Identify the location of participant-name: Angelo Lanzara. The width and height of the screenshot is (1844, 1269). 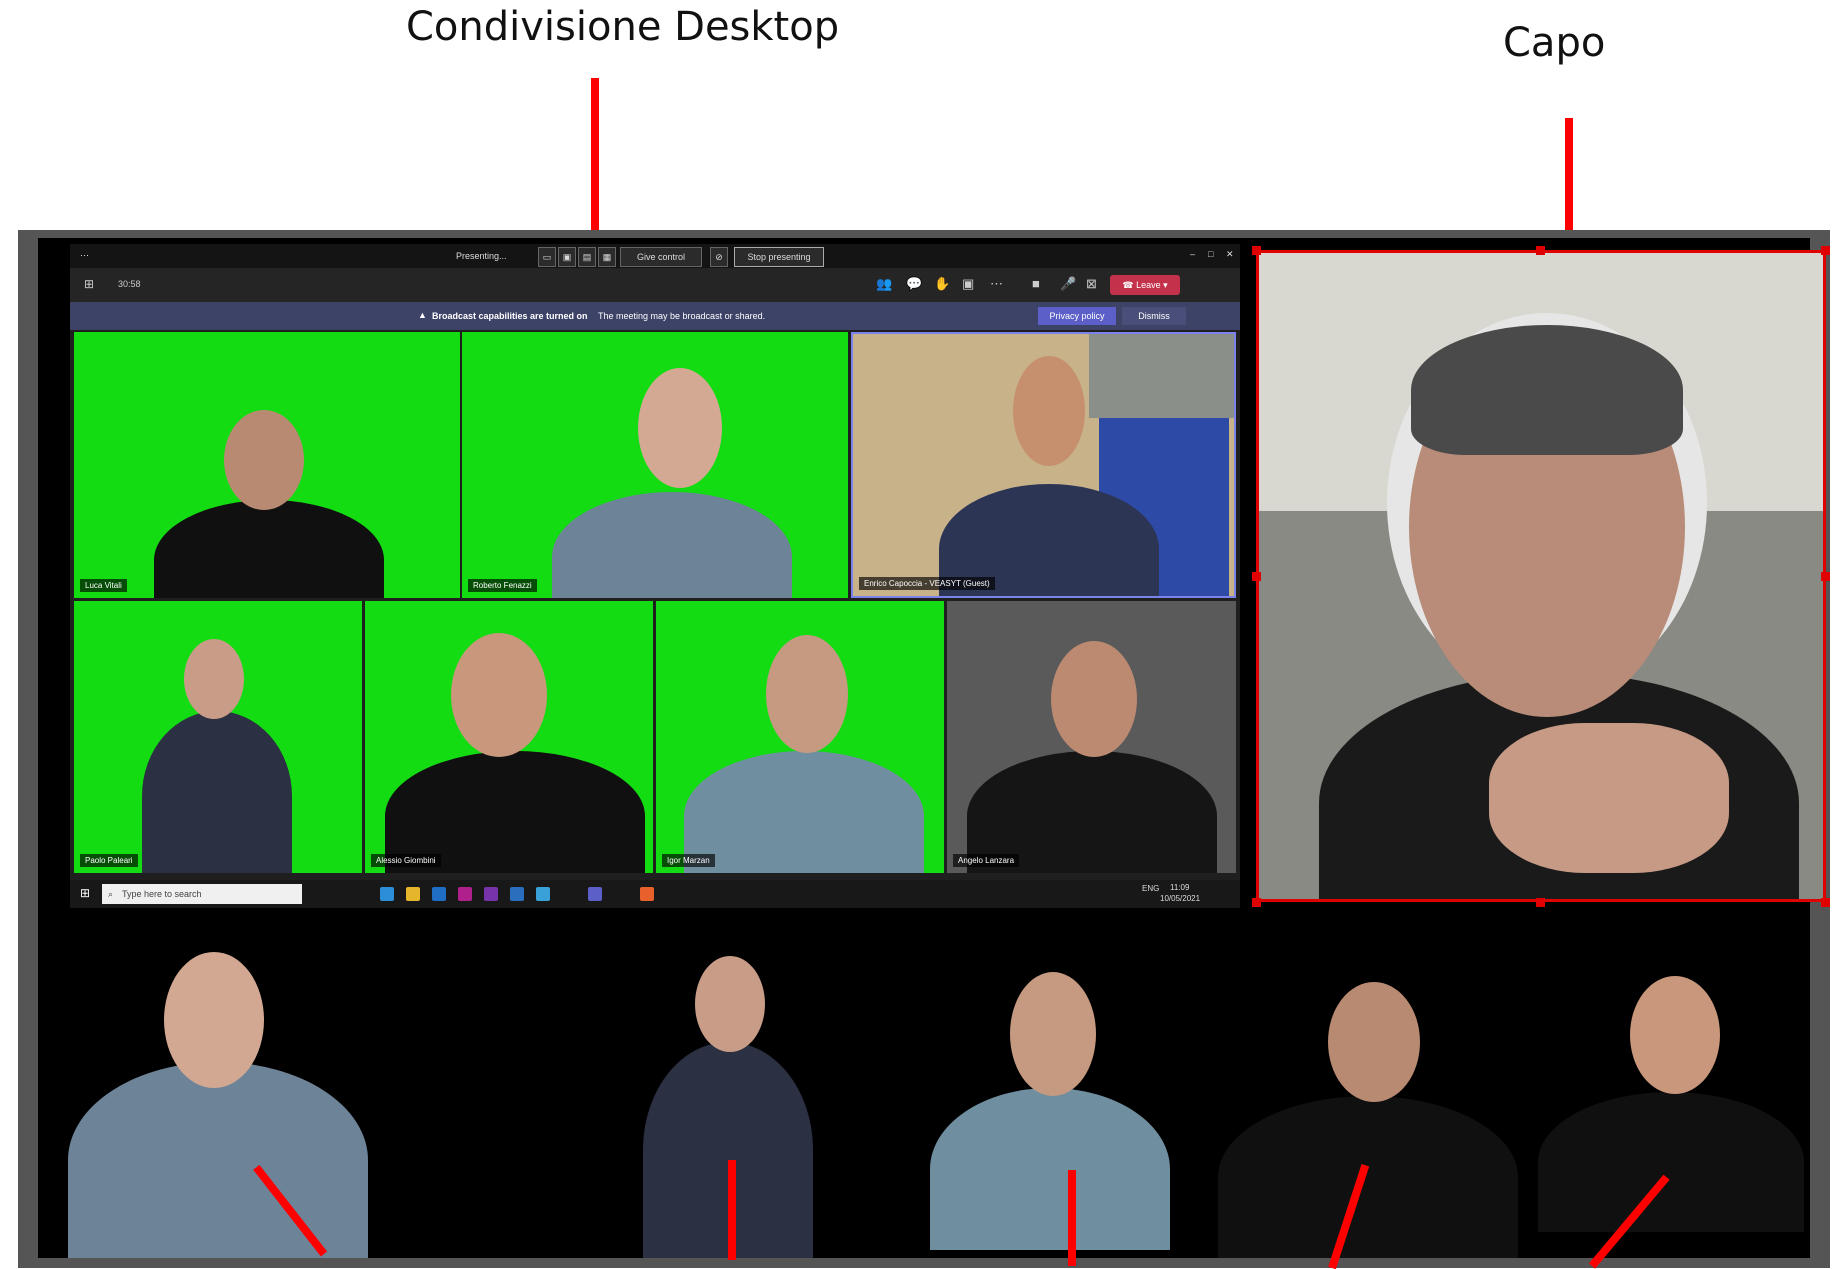
(986, 860).